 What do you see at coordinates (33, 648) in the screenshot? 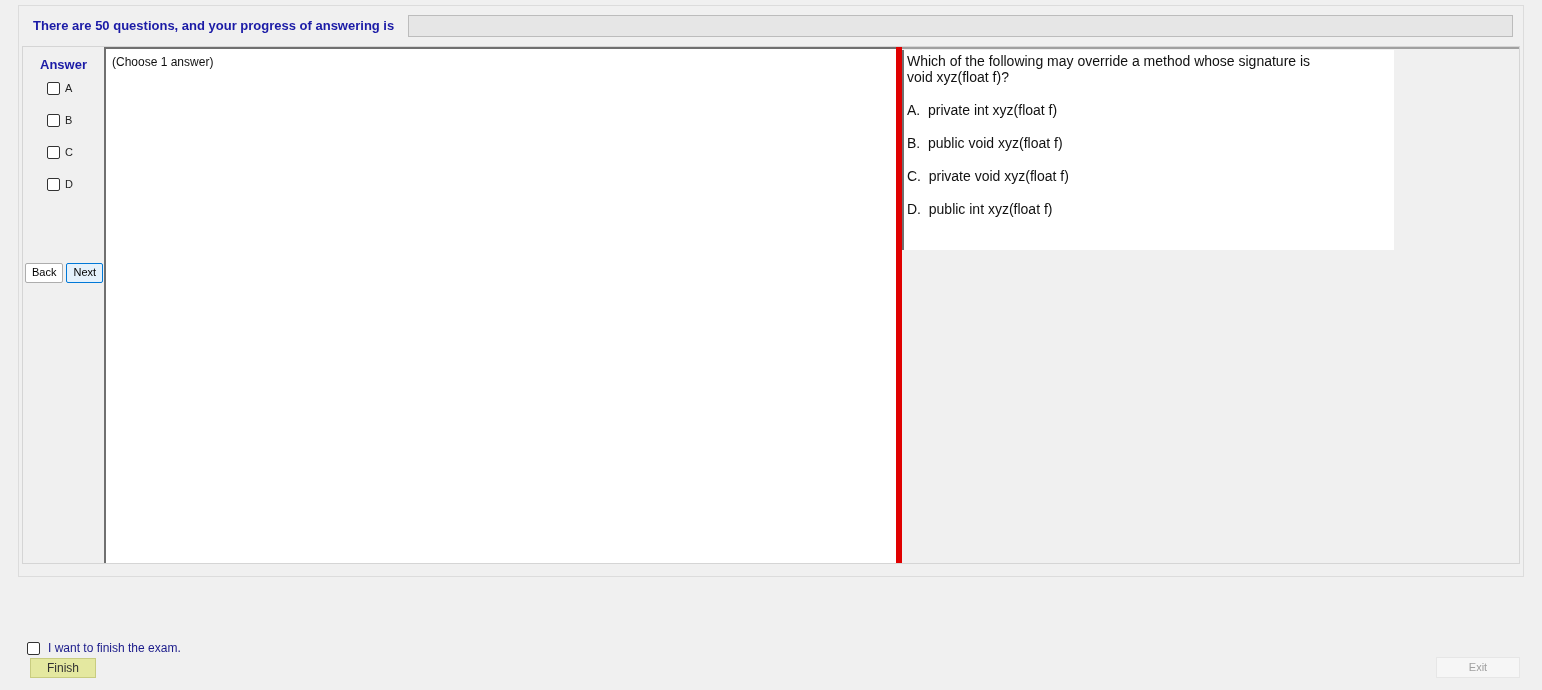
I see `finish-checkbox` at bounding box center [33, 648].